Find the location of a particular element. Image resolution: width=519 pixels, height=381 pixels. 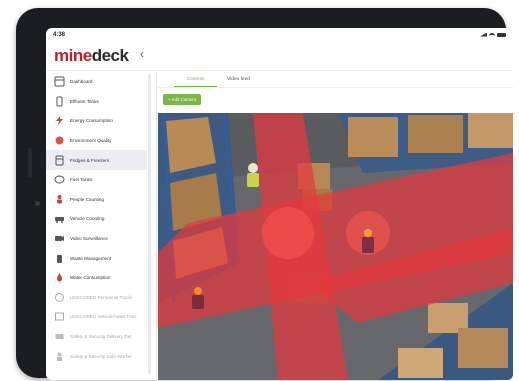

sidebar-item-label: Fuel Tanks is located at coordinates (81, 180).